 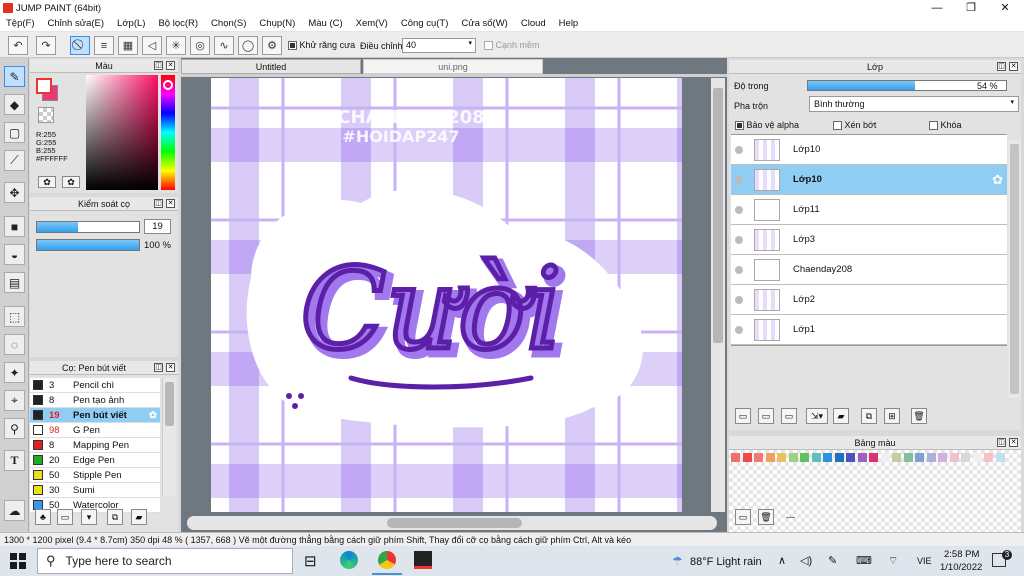 What do you see at coordinates (869, 210) in the screenshot?
I see `layer-row: Lớp11` at bounding box center [869, 210].